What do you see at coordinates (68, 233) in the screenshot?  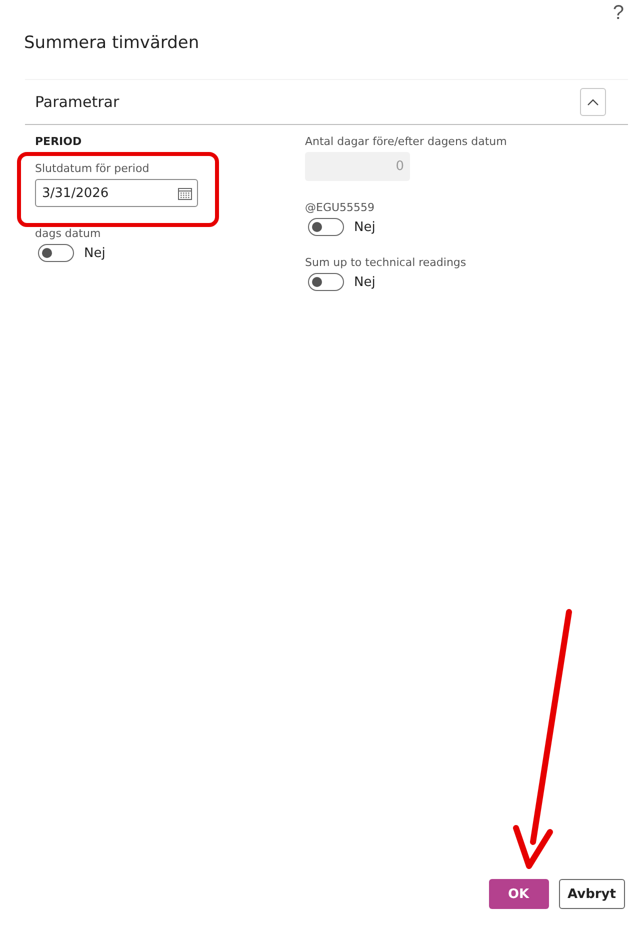 I see `field-label: dags datum` at bounding box center [68, 233].